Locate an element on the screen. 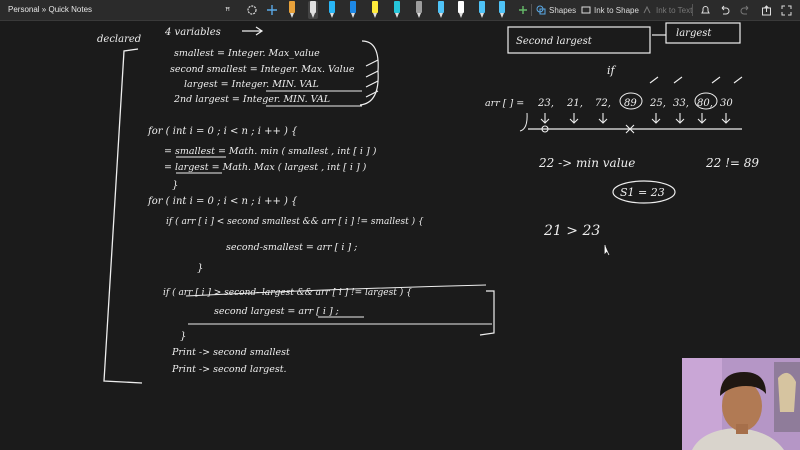 The height and width of the screenshot is (450, 800). tick-marks is located at coordinates (372, 78).